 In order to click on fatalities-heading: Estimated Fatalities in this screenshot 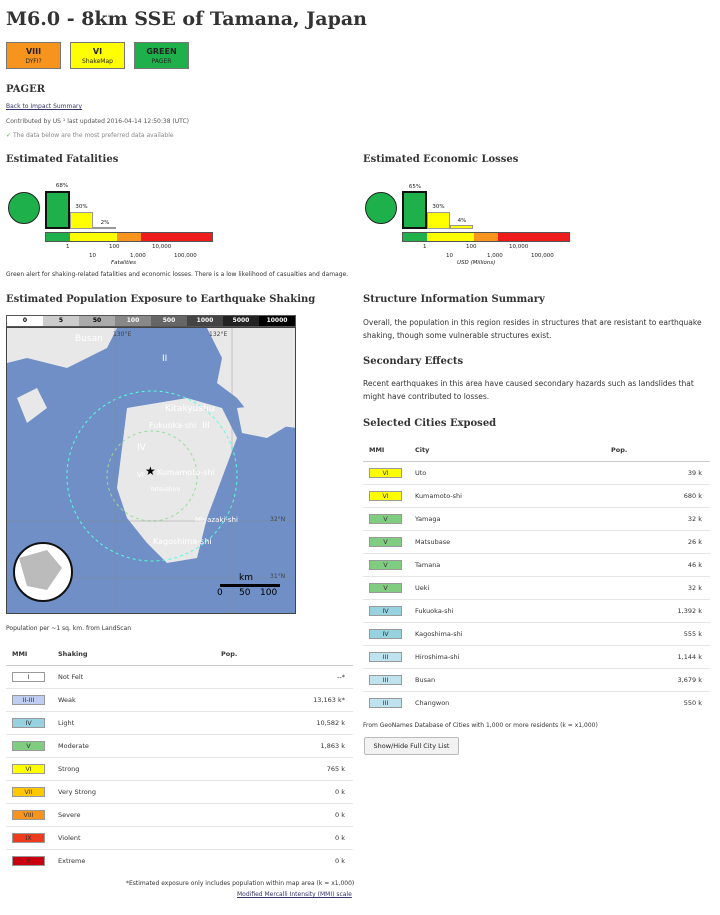, I will do `click(62, 159)`.